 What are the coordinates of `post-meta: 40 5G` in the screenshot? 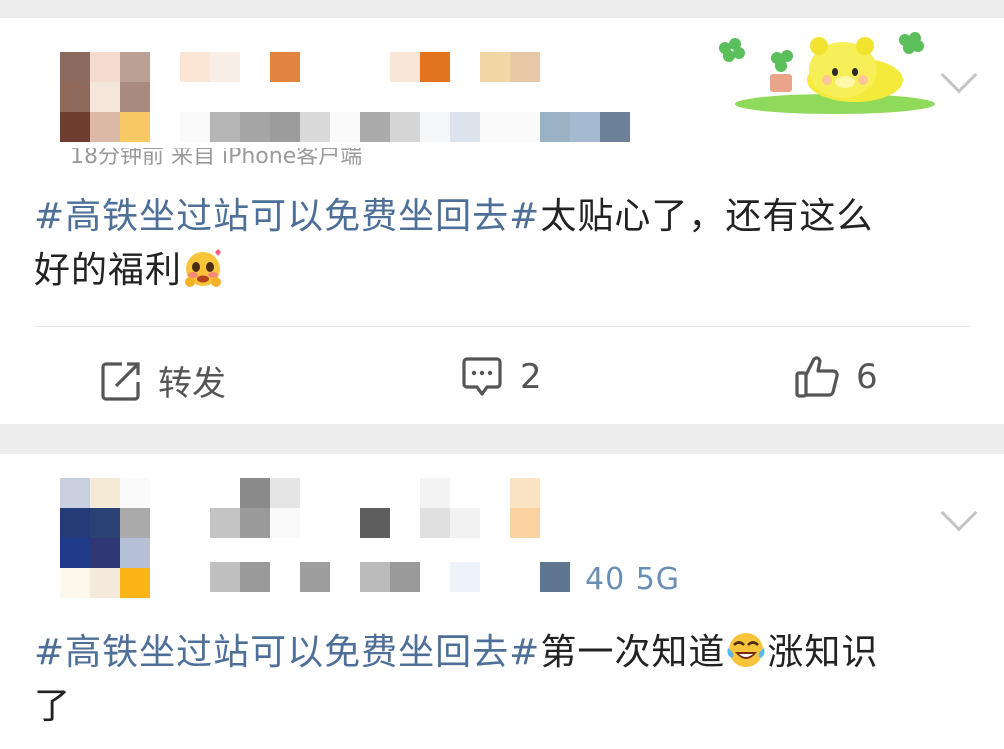 It's located at (633, 579).